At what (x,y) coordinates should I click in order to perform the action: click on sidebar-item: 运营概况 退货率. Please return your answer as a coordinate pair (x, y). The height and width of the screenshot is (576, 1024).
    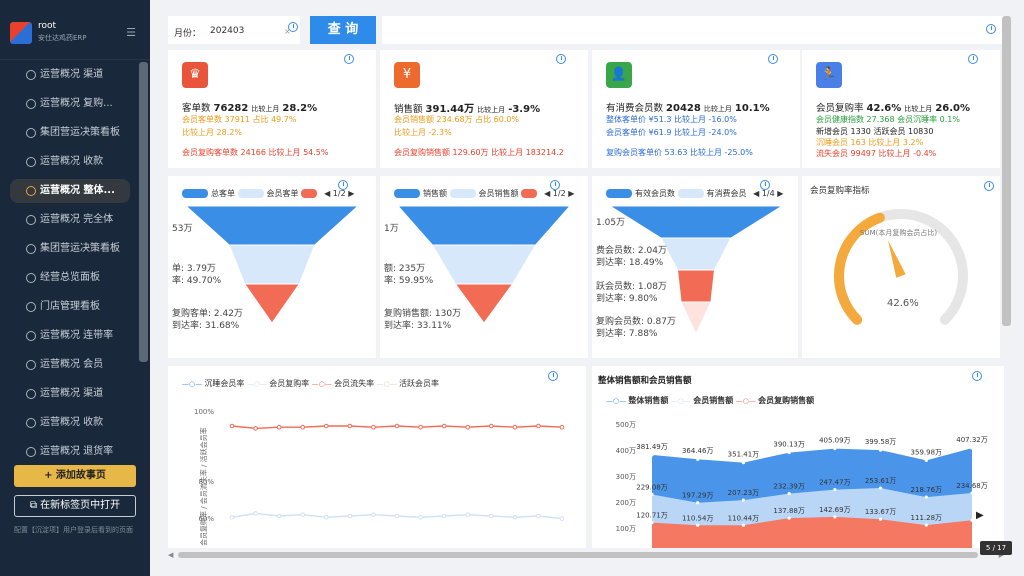
    Looking at the image, I should click on (70, 452).